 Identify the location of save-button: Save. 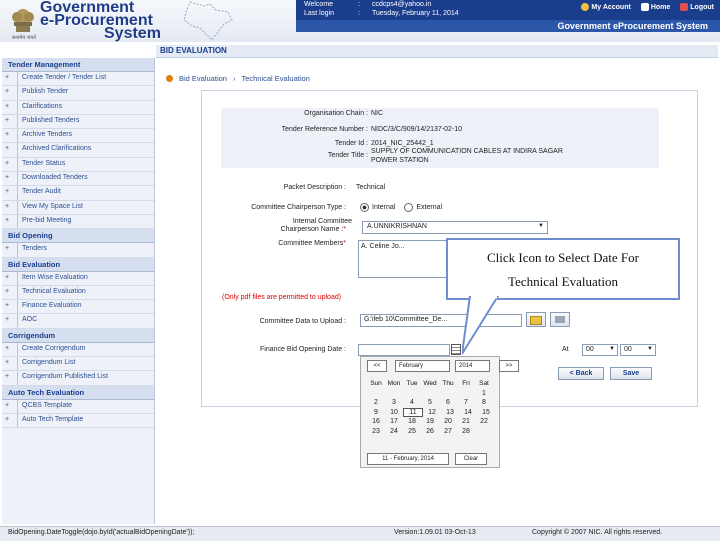
(631, 373).